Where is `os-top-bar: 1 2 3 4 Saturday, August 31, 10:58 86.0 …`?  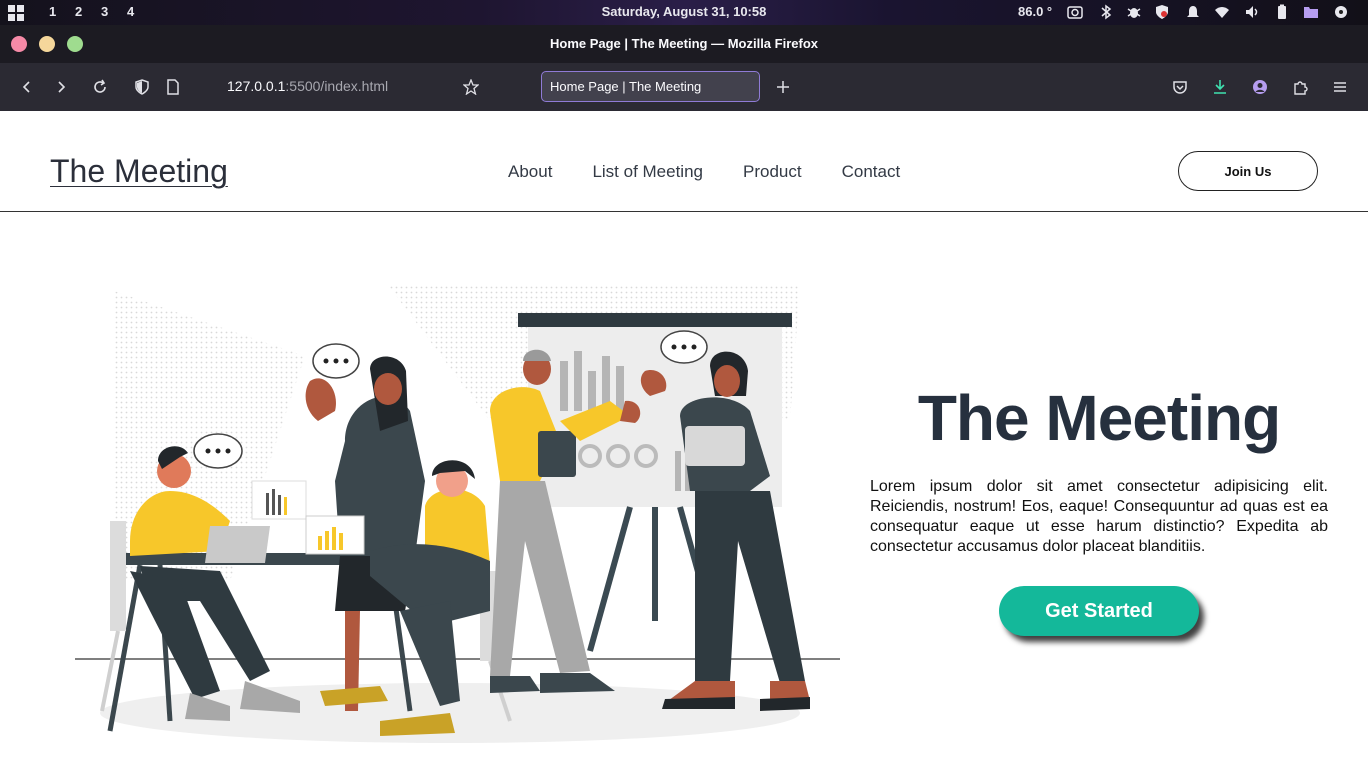 os-top-bar: 1 2 3 4 Saturday, August 31, 10:58 86.0 … is located at coordinates (684, 12).